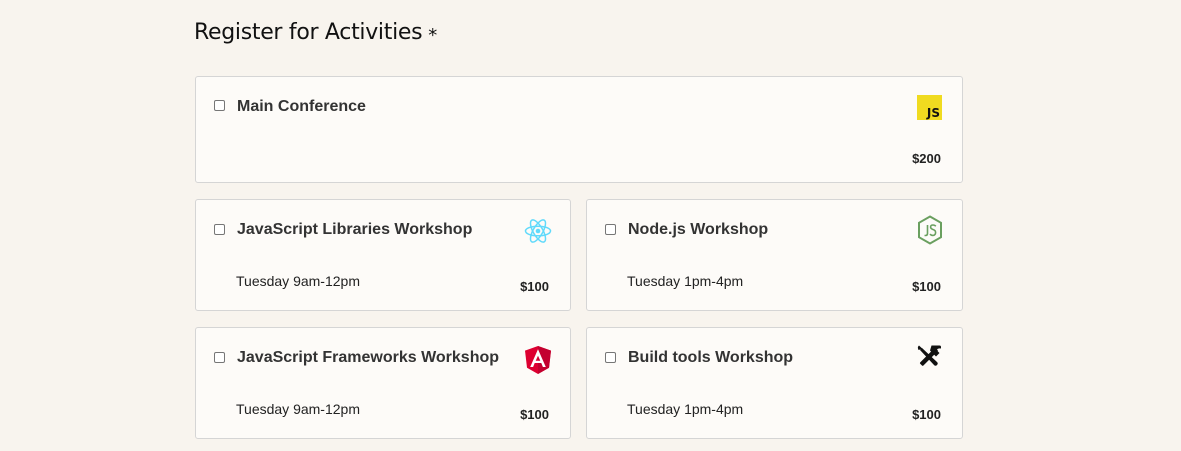  I want to click on activity-name: Node.js Workshop, so click(698, 229).